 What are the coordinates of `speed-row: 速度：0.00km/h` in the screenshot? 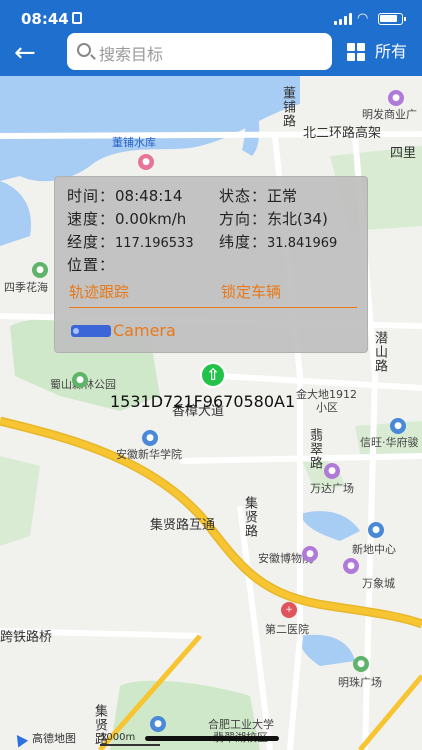 It's located at (127, 219).